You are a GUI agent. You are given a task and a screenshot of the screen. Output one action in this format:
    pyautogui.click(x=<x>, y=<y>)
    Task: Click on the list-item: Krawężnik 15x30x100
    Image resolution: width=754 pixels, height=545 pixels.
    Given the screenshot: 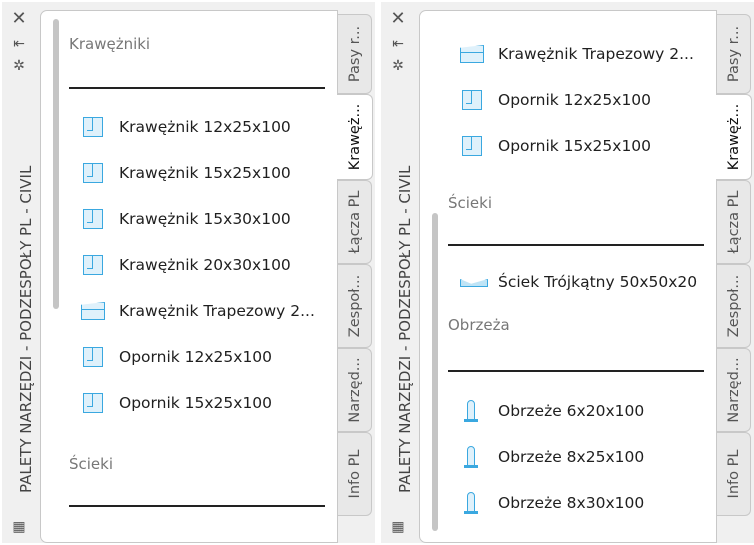 What is the action you would take?
    pyautogui.click(x=186, y=219)
    